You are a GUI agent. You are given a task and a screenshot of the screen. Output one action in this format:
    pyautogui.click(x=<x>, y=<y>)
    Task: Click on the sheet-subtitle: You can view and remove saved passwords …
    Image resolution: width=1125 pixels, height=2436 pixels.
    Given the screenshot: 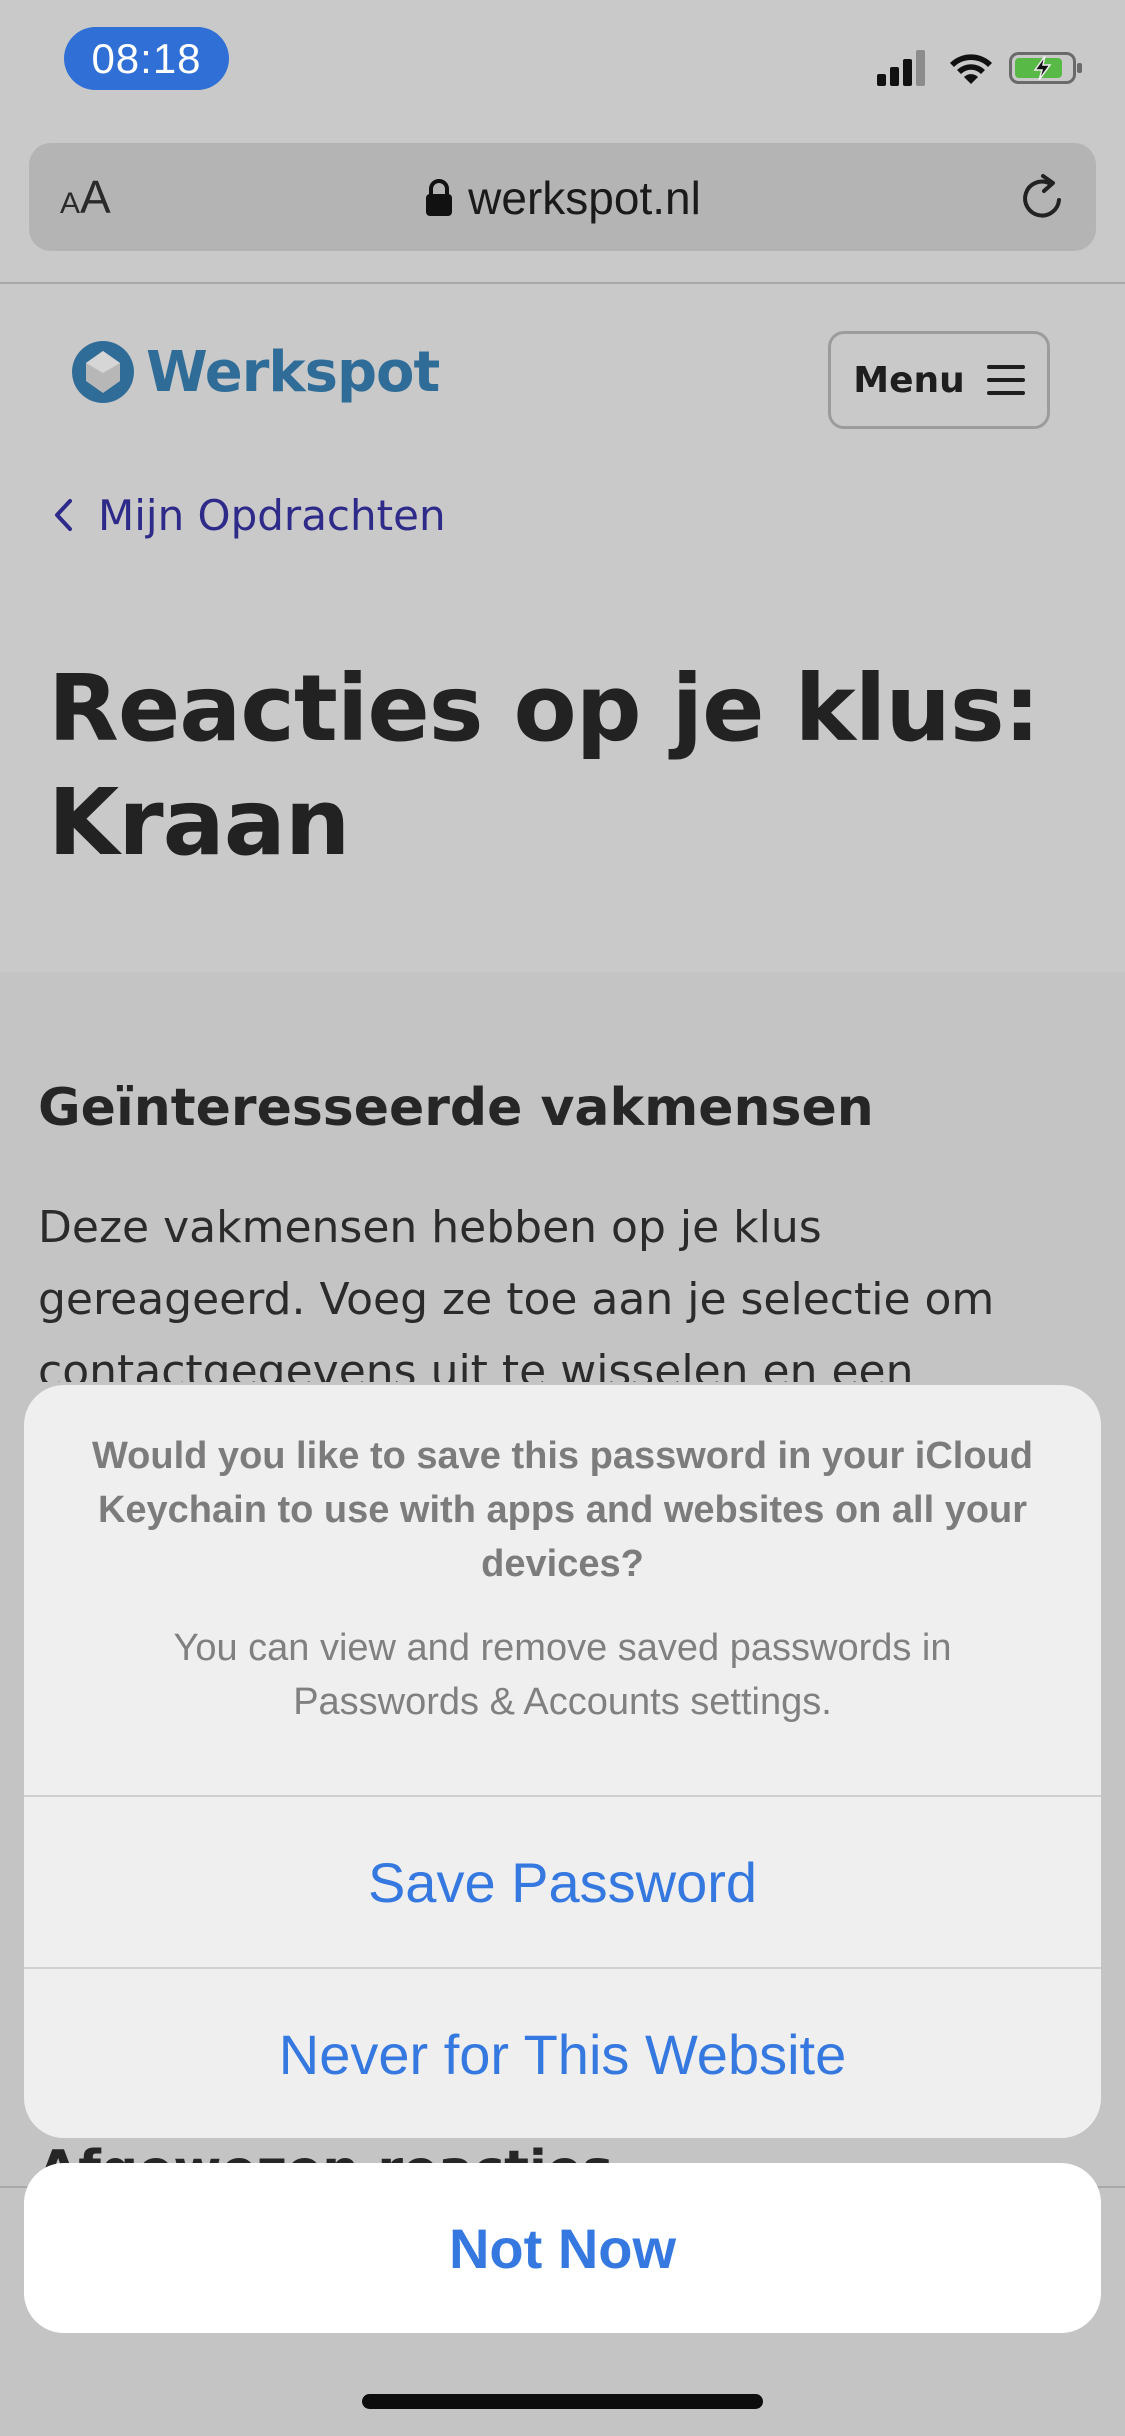 What is the action you would take?
    pyautogui.click(x=562, y=1675)
    